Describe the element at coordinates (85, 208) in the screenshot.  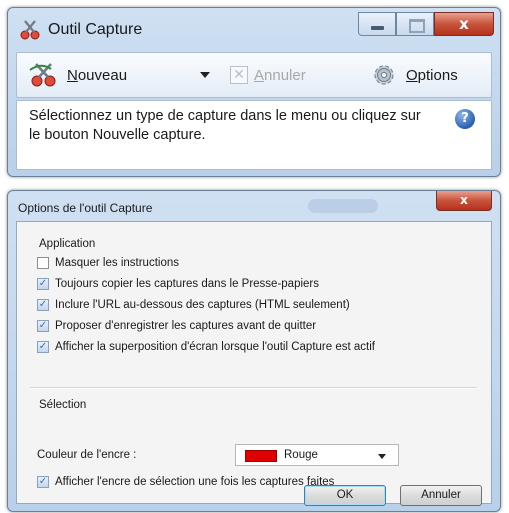
I see `dialog-title: Options de l'outil Capture` at that location.